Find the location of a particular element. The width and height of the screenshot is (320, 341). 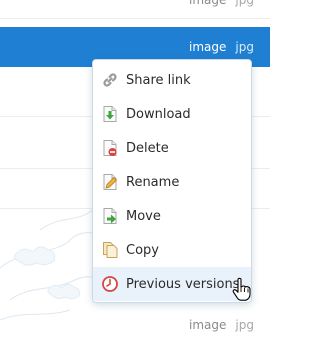

menu-item-share-link: Share link is located at coordinates (172, 80).